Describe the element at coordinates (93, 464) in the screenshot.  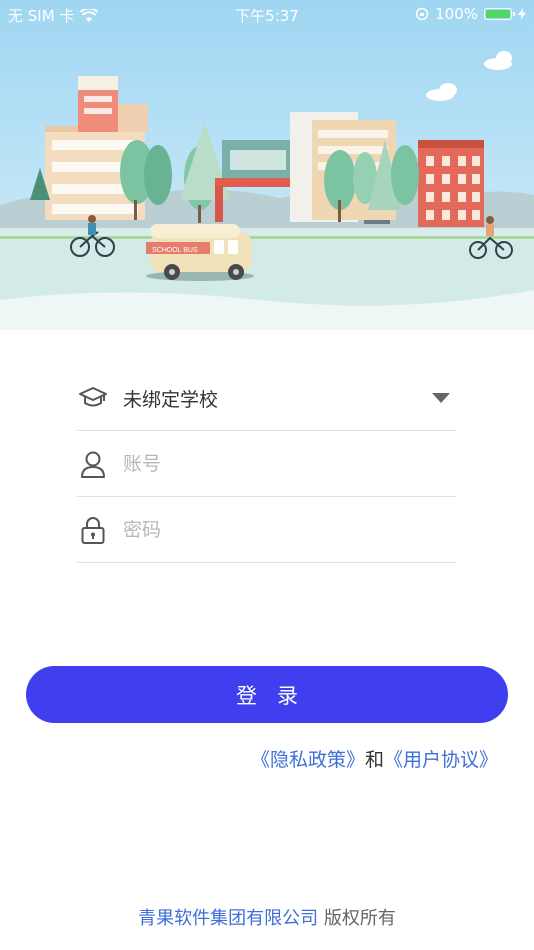
I see `user-icon` at that location.